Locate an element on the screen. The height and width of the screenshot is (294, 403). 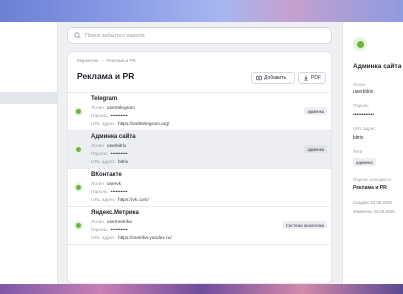
add-button: Добавить is located at coordinates (273, 78).